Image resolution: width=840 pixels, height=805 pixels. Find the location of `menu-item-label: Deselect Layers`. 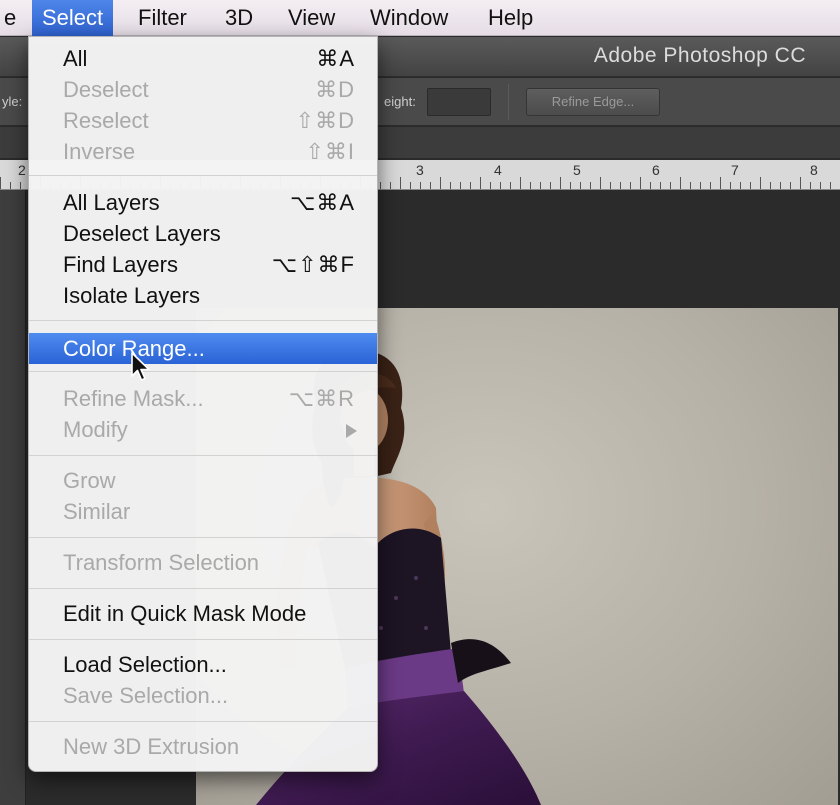

menu-item-label: Deselect Layers is located at coordinates (142, 233).